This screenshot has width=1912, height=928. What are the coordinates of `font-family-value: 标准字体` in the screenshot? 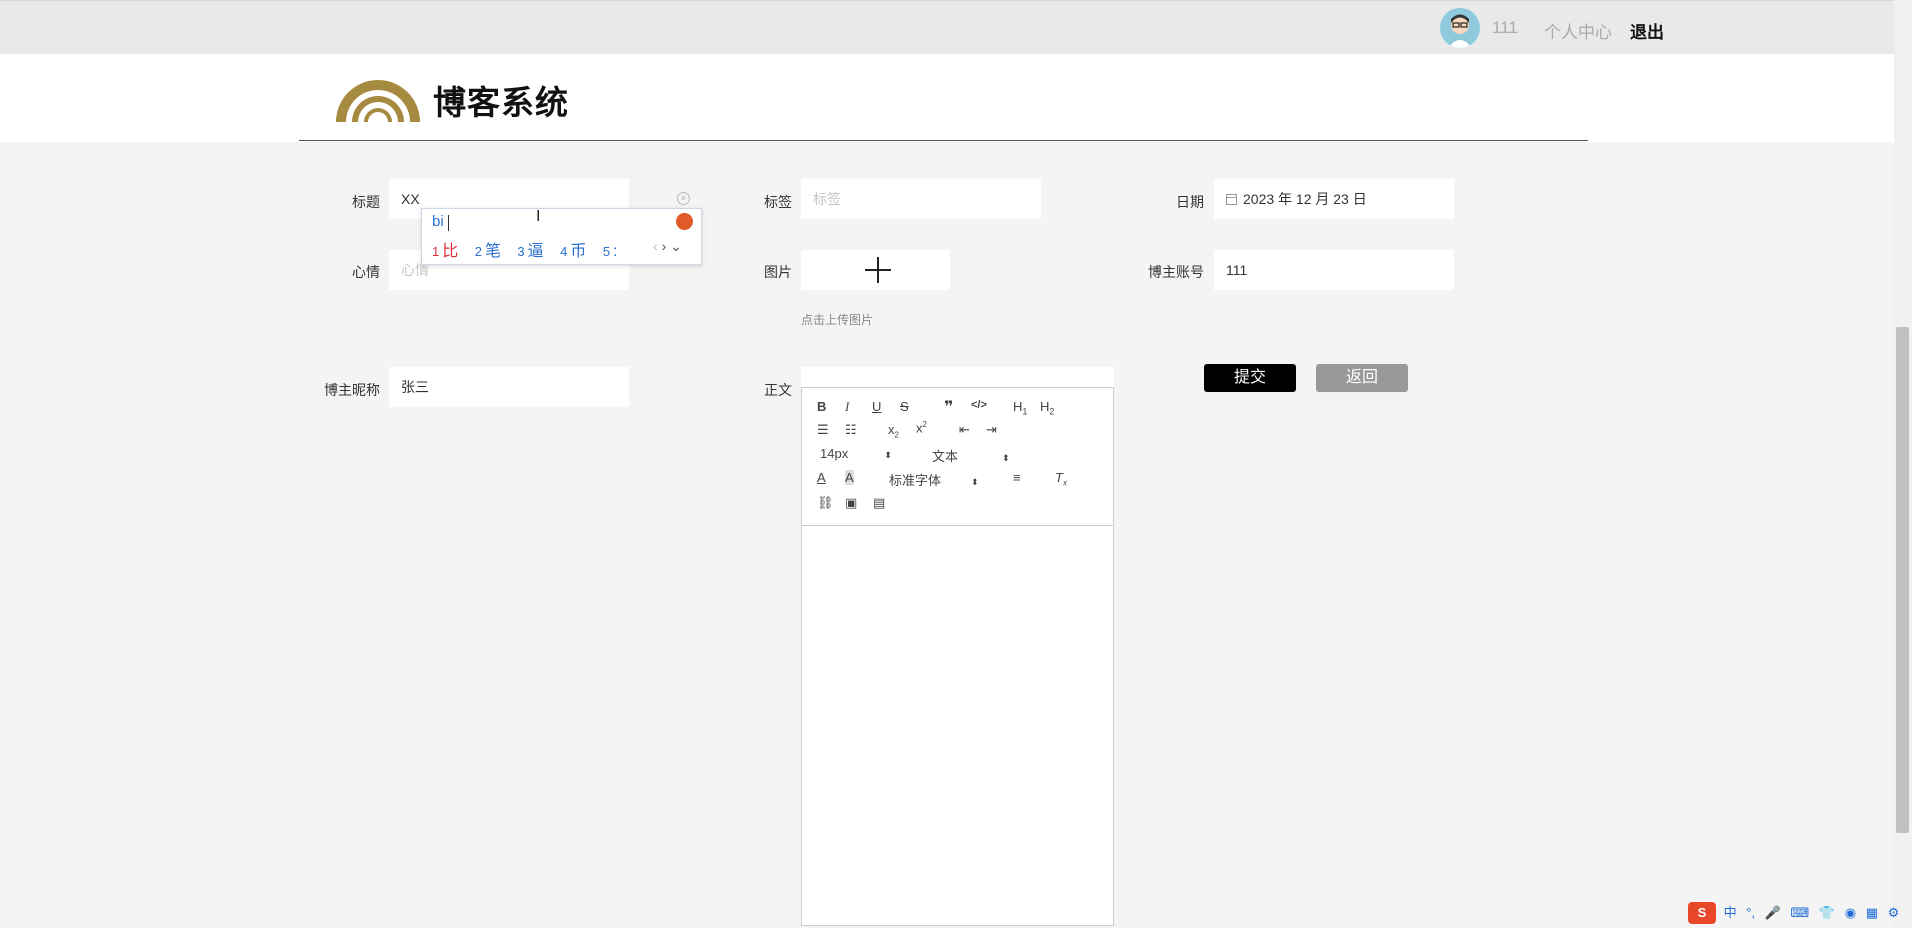 It's located at (915, 480).